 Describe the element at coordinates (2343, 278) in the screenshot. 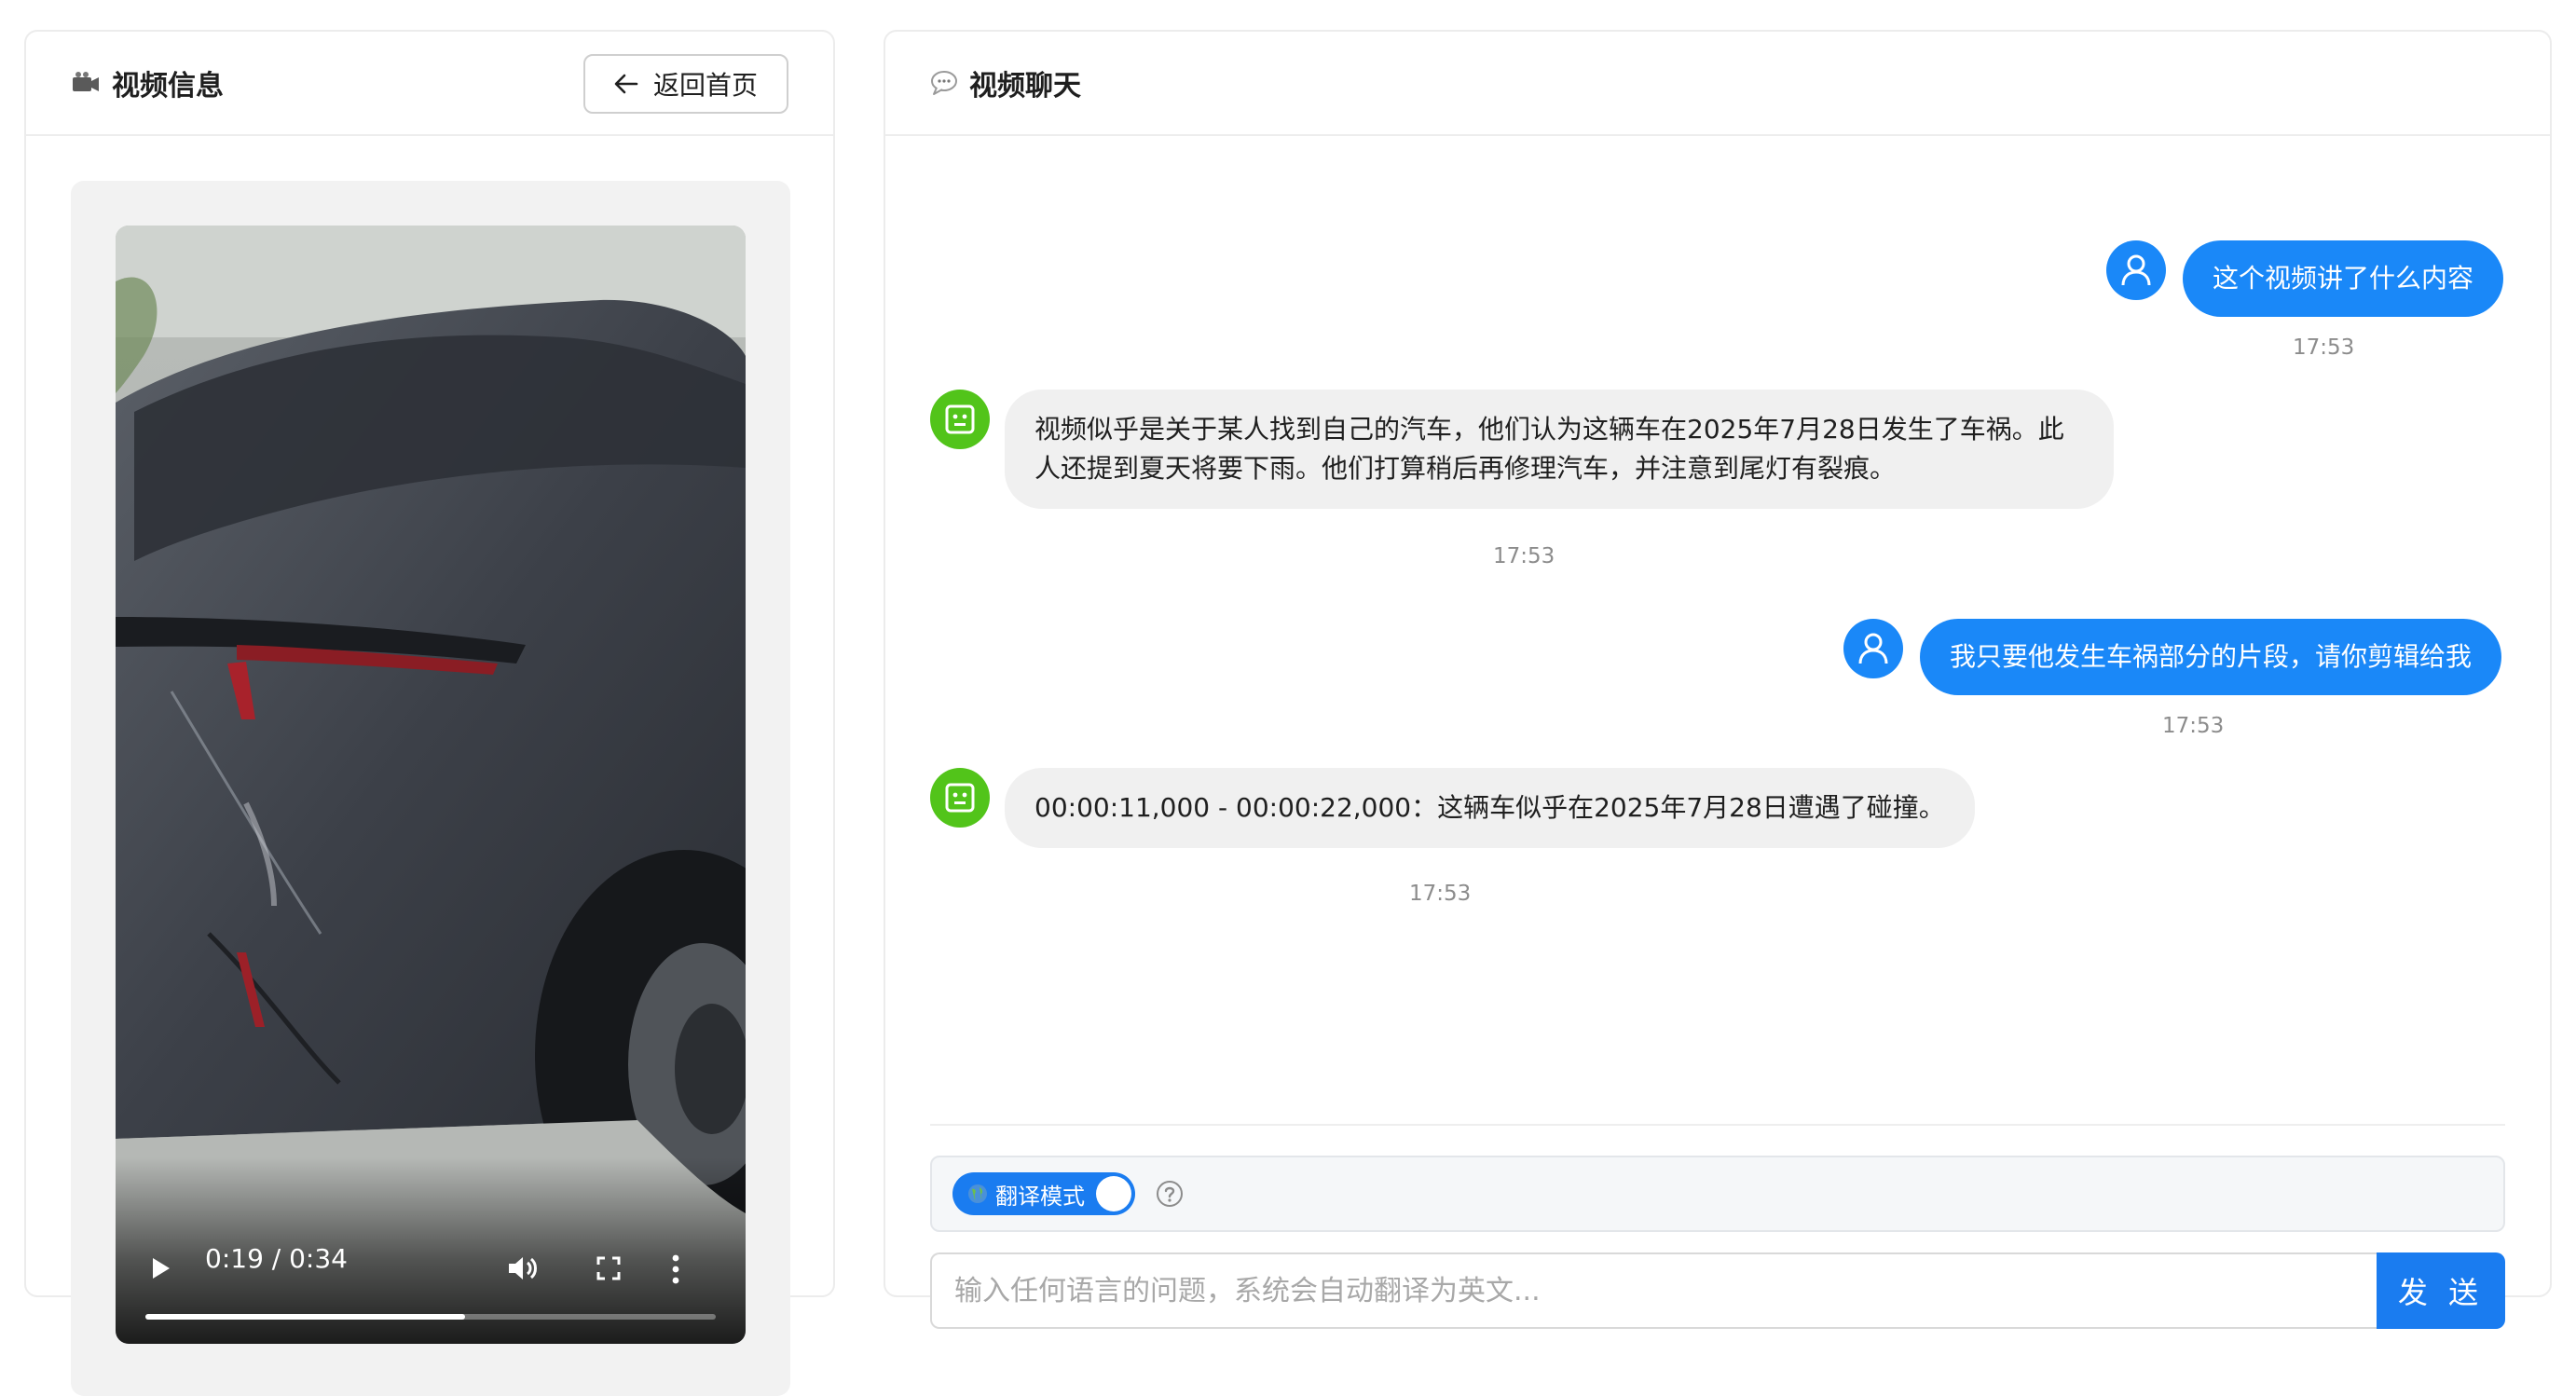

I see `user-message: 这个视频讲了什么内容` at that location.